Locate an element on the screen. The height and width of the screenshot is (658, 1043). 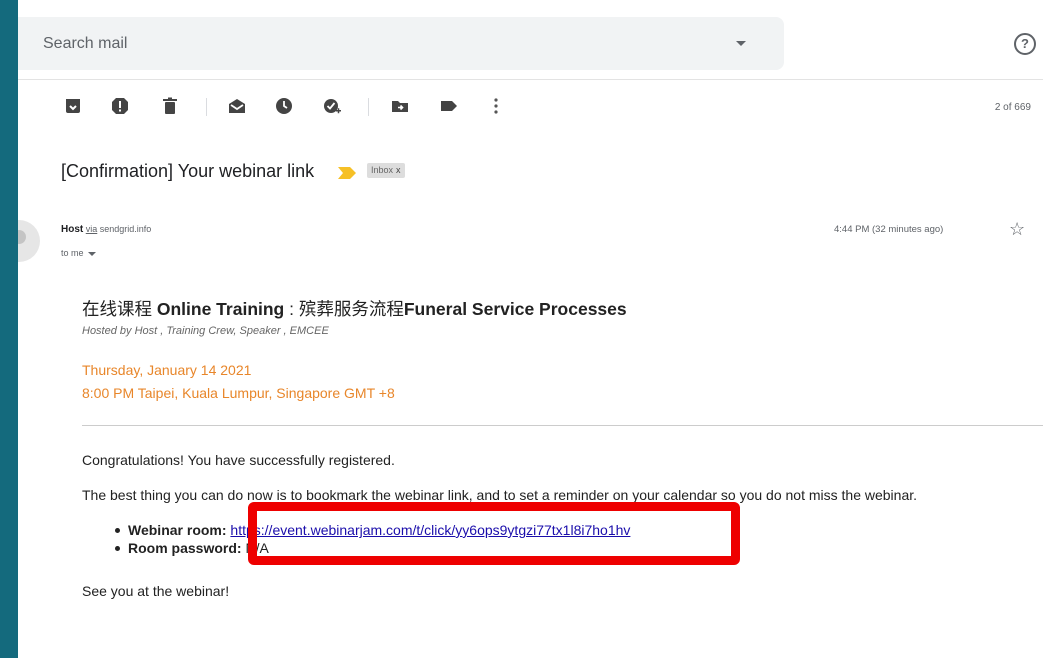
via-label: via is located at coordinates (92, 229).